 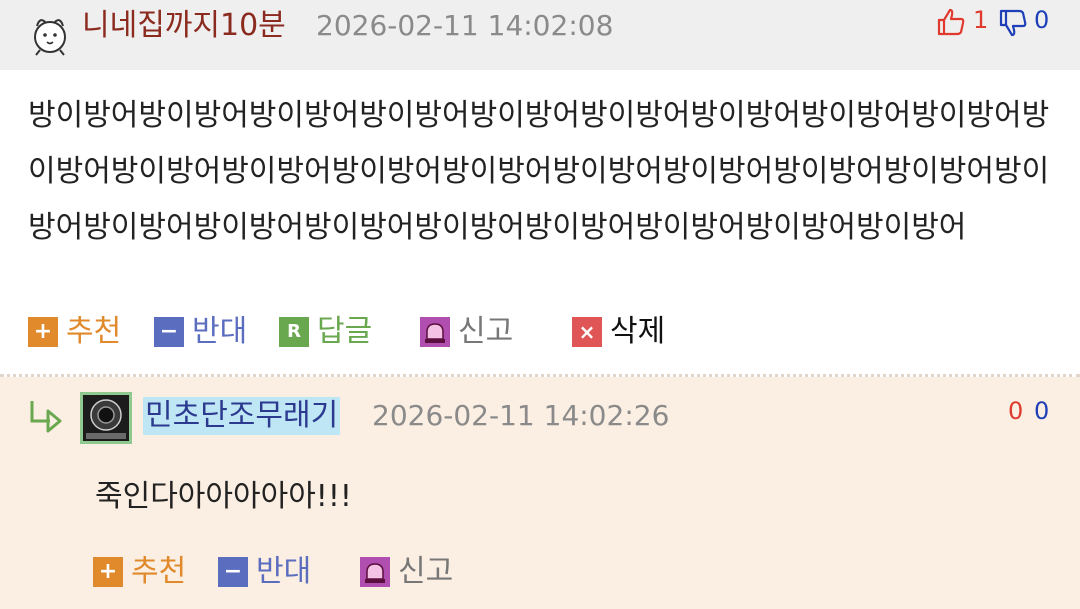 What do you see at coordinates (521, 415) in the screenshot?
I see `reply-timestamp: 2026-02-11 14:02:26` at bounding box center [521, 415].